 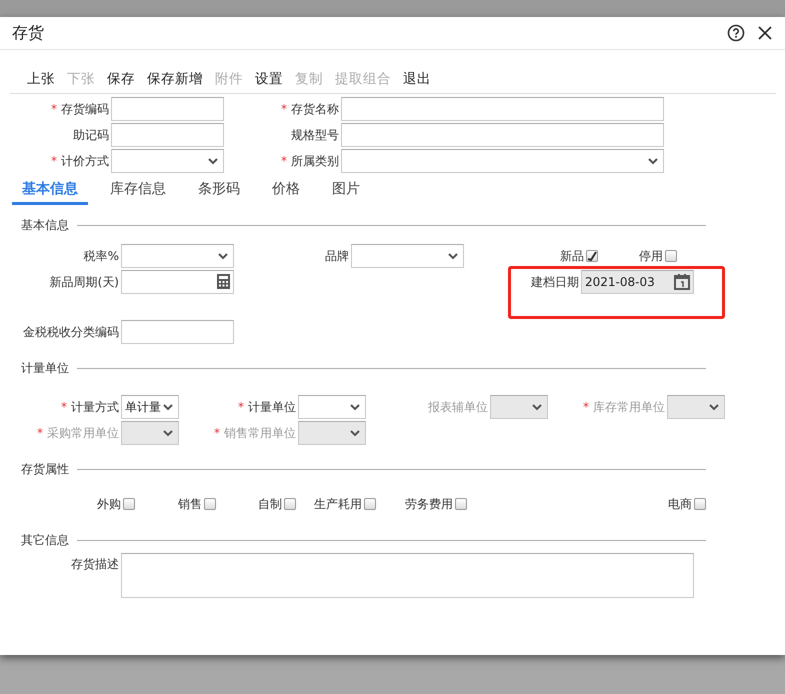 What do you see at coordinates (150, 407) in the screenshot?
I see `dropdown-field: 单计量` at bounding box center [150, 407].